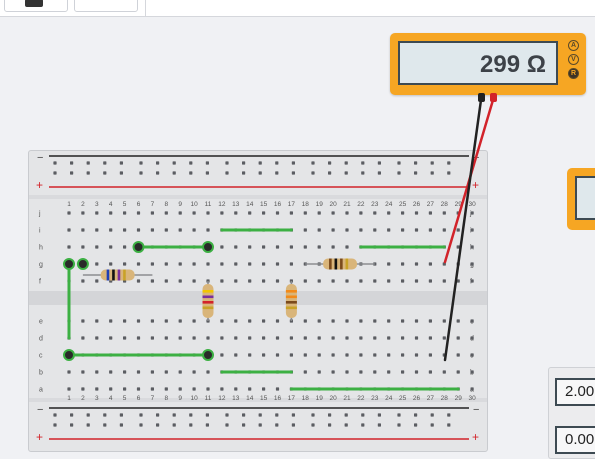 This screenshot has width=595, height=459. Describe the element at coordinates (36, 6) in the screenshot. I see `toolbar-button` at that location.